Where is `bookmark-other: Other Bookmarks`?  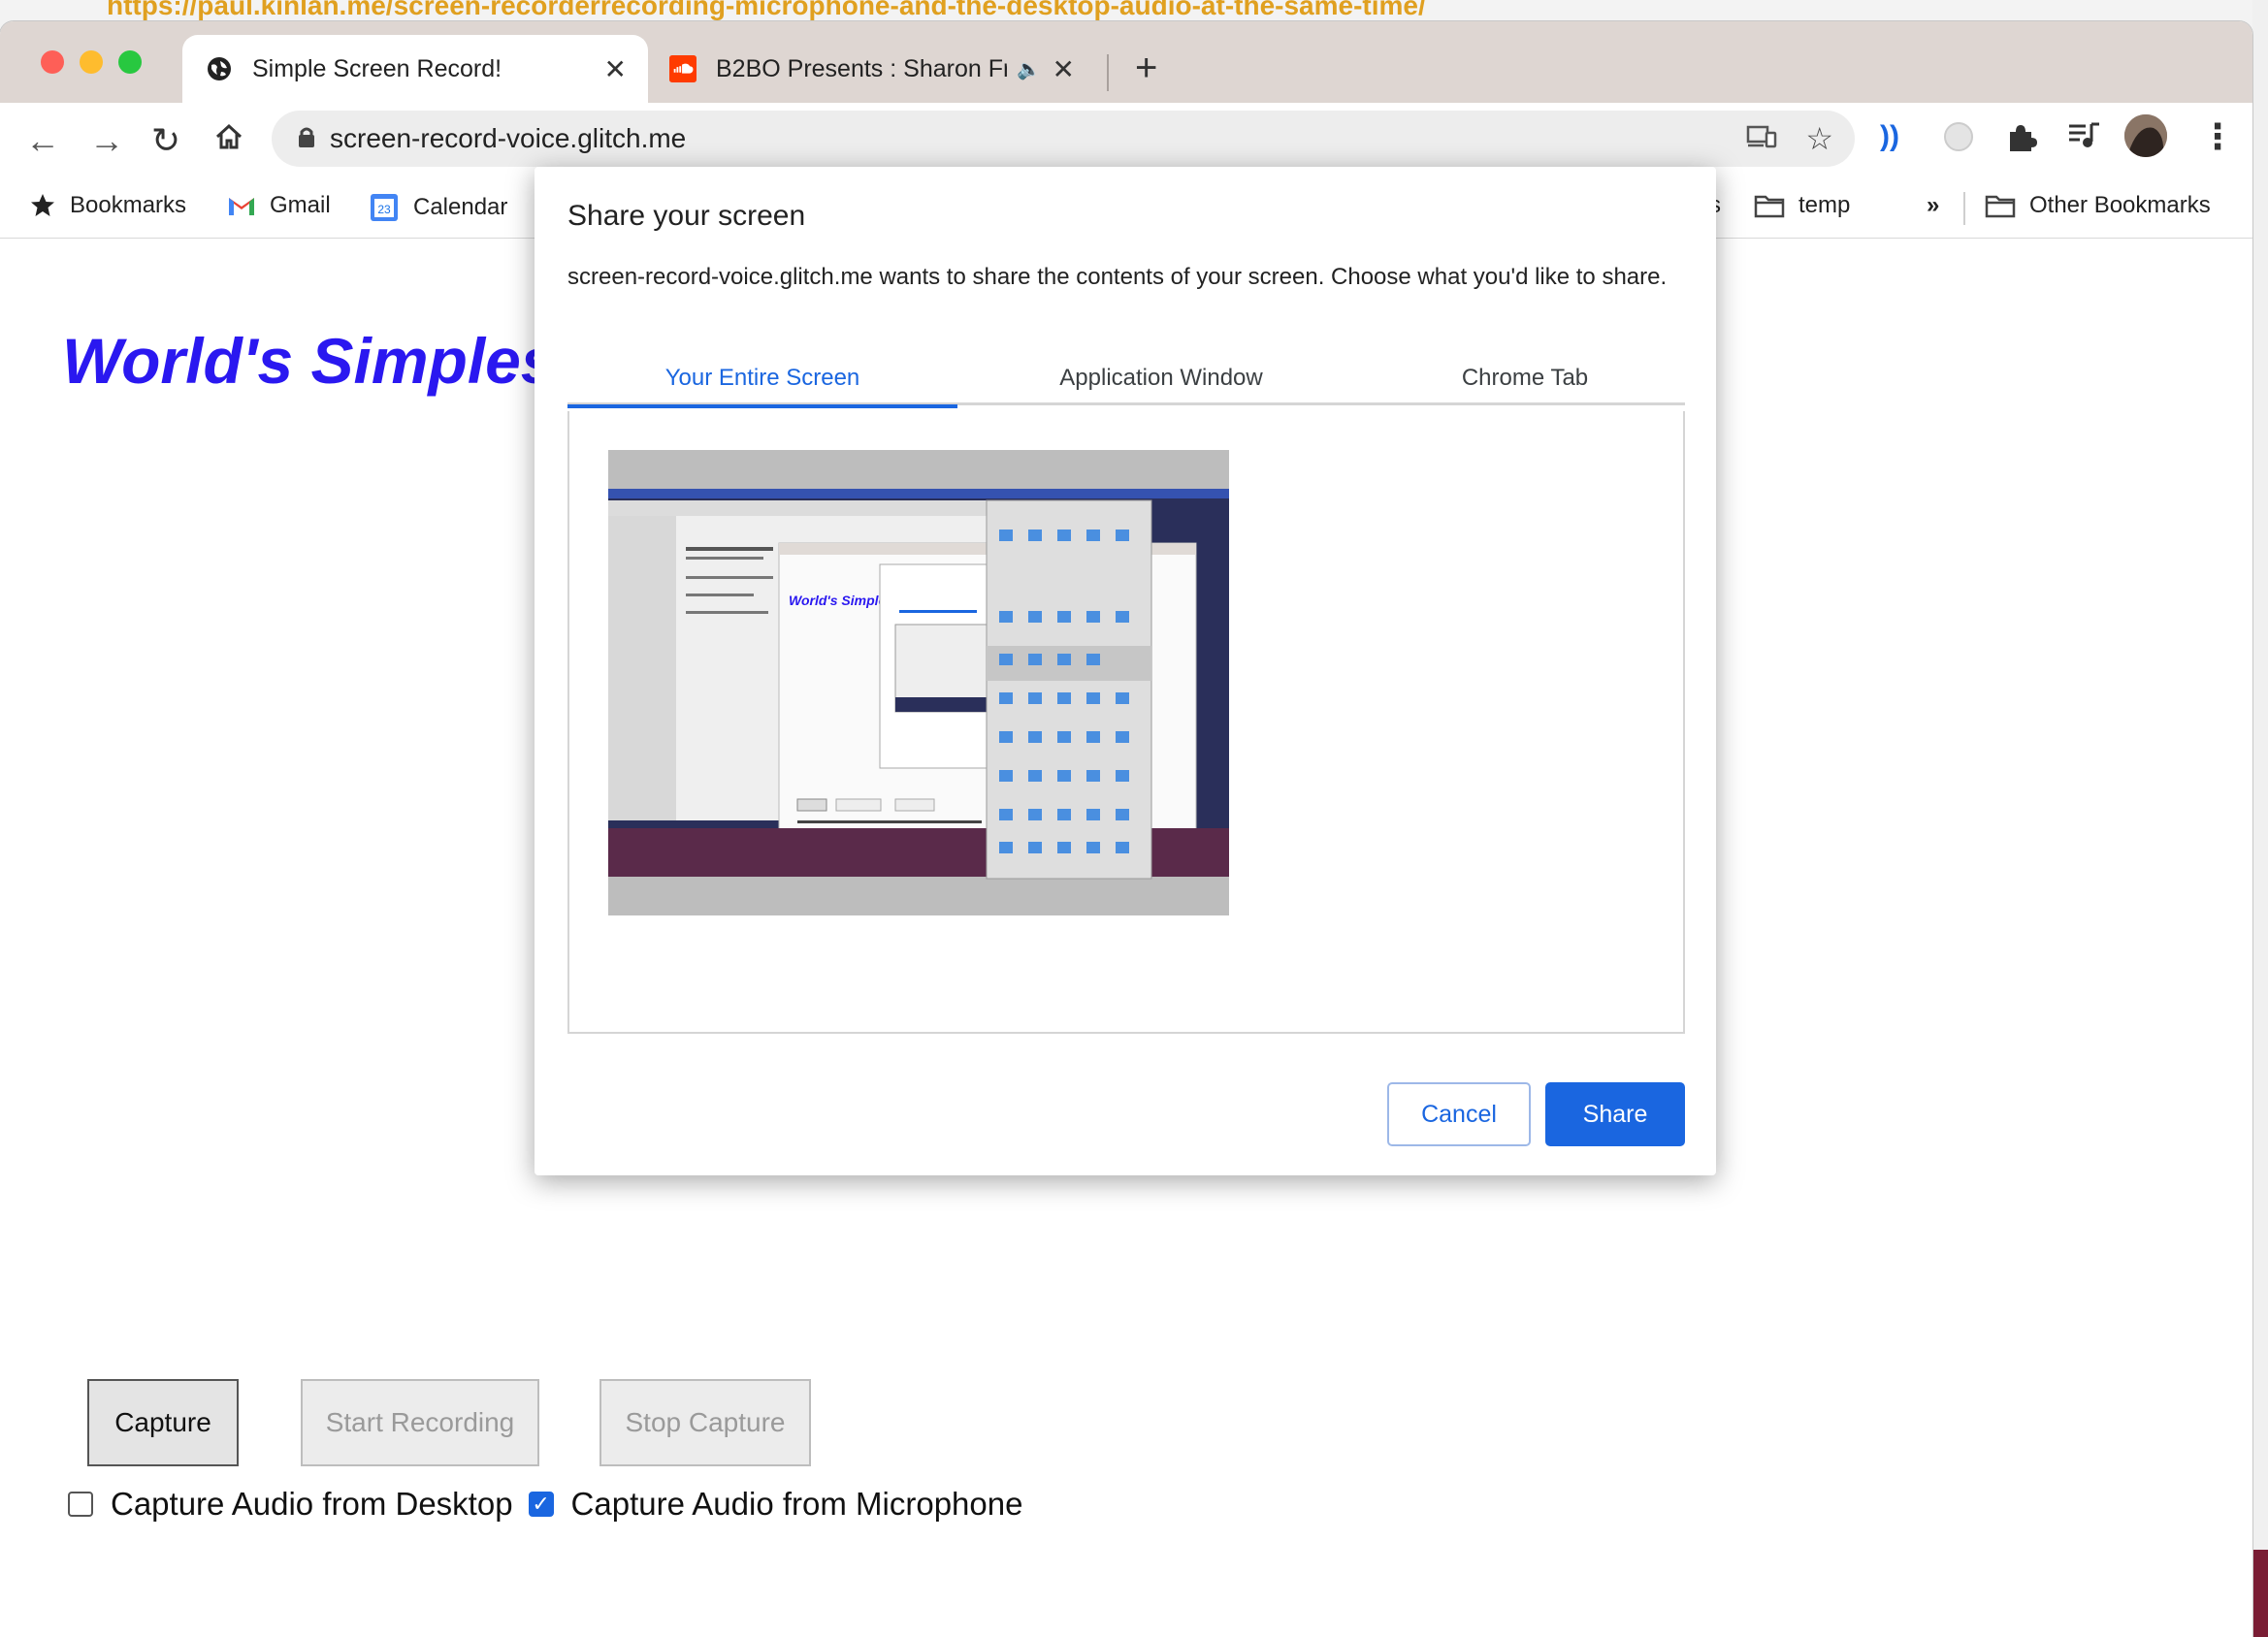 bookmark-other: Other Bookmarks is located at coordinates (2098, 205).